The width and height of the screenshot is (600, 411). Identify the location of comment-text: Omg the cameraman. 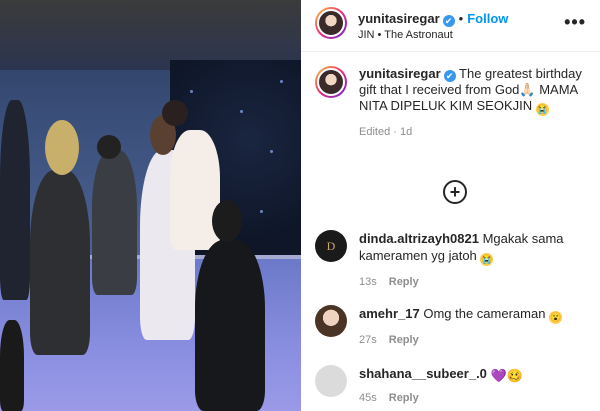
(484, 313).